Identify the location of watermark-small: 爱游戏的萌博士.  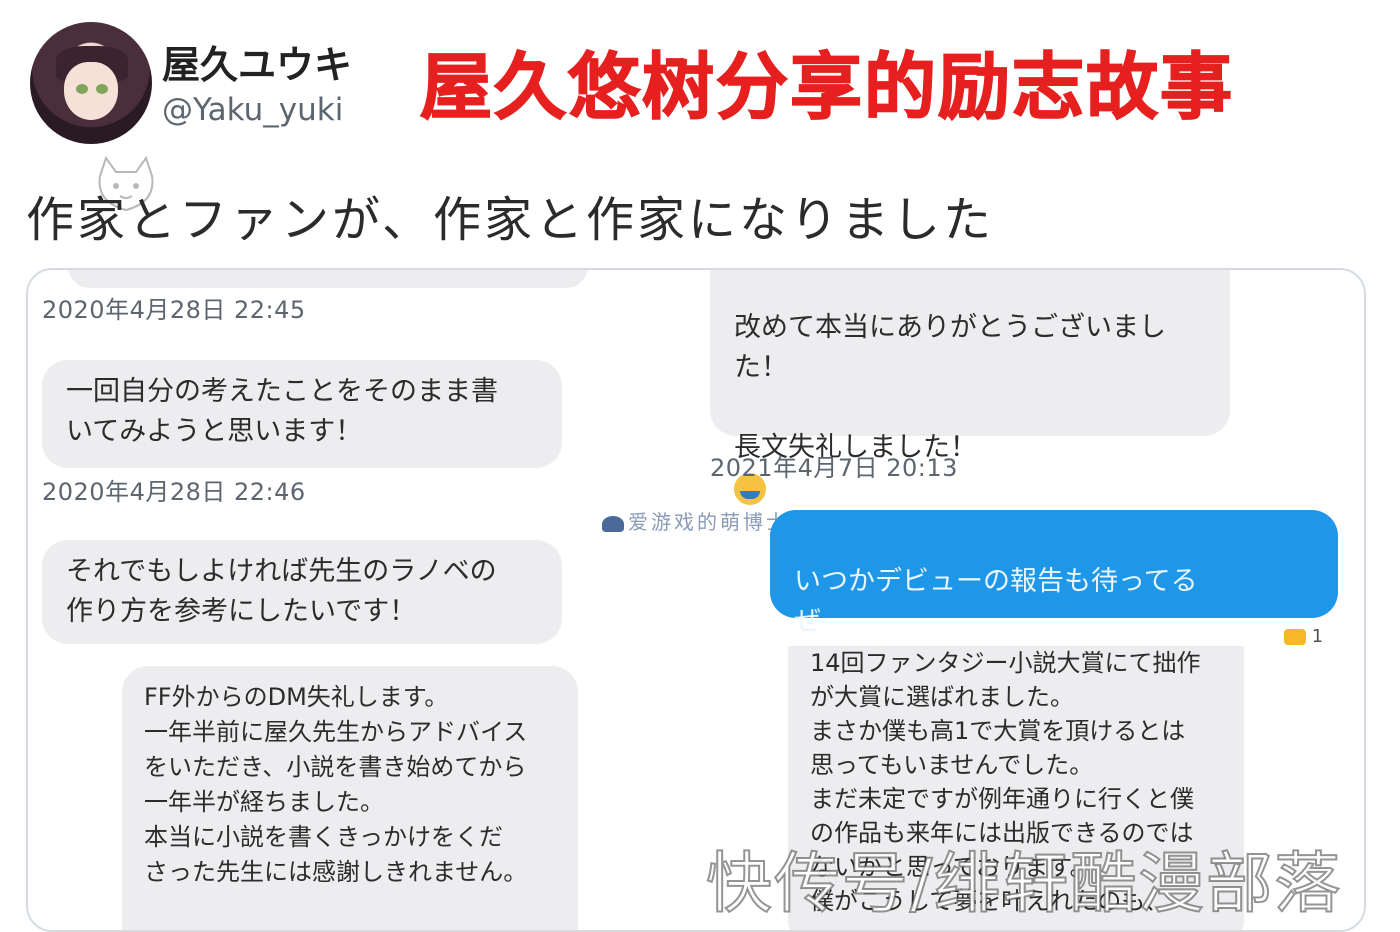
(695, 520).